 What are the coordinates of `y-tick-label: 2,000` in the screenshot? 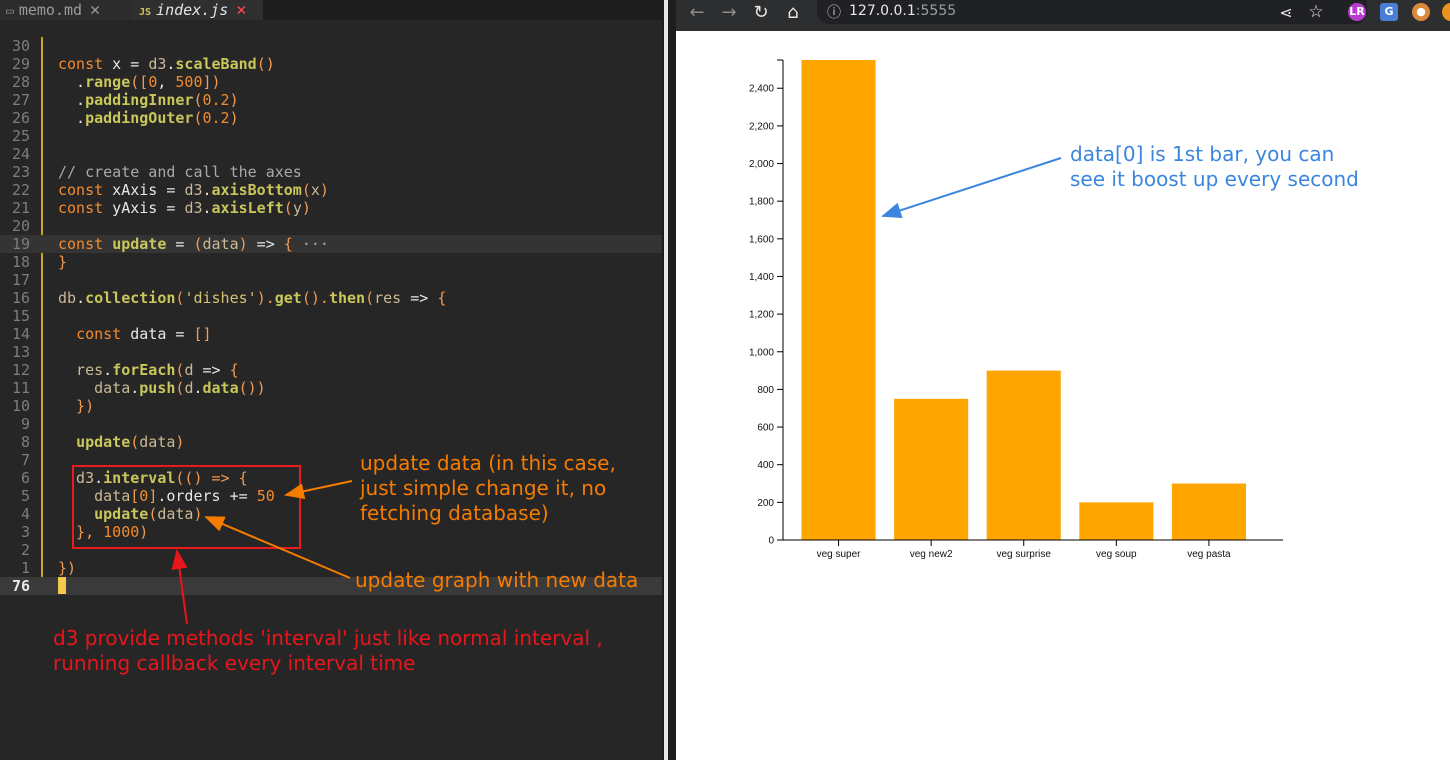 It's located at (761, 164).